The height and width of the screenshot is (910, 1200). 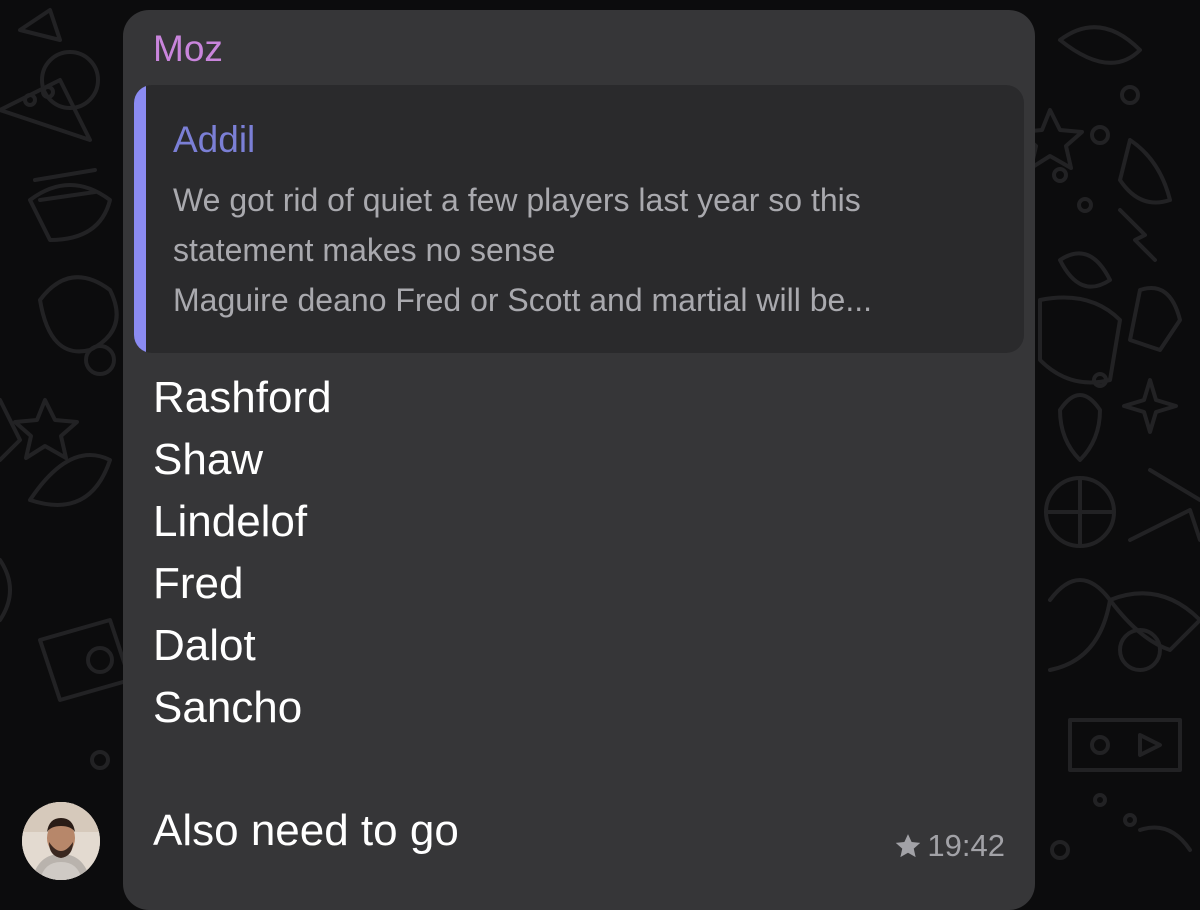 What do you see at coordinates (242, 397) in the screenshot?
I see `message-line: Rashford` at bounding box center [242, 397].